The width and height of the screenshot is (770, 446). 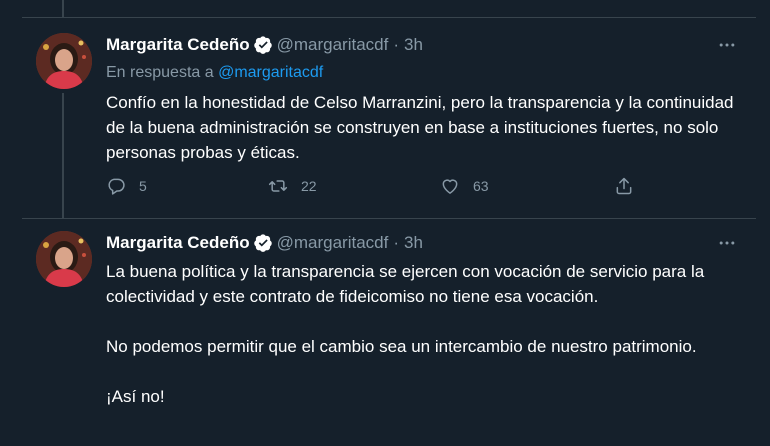 I want to click on thread-connector, so click(x=63, y=155).